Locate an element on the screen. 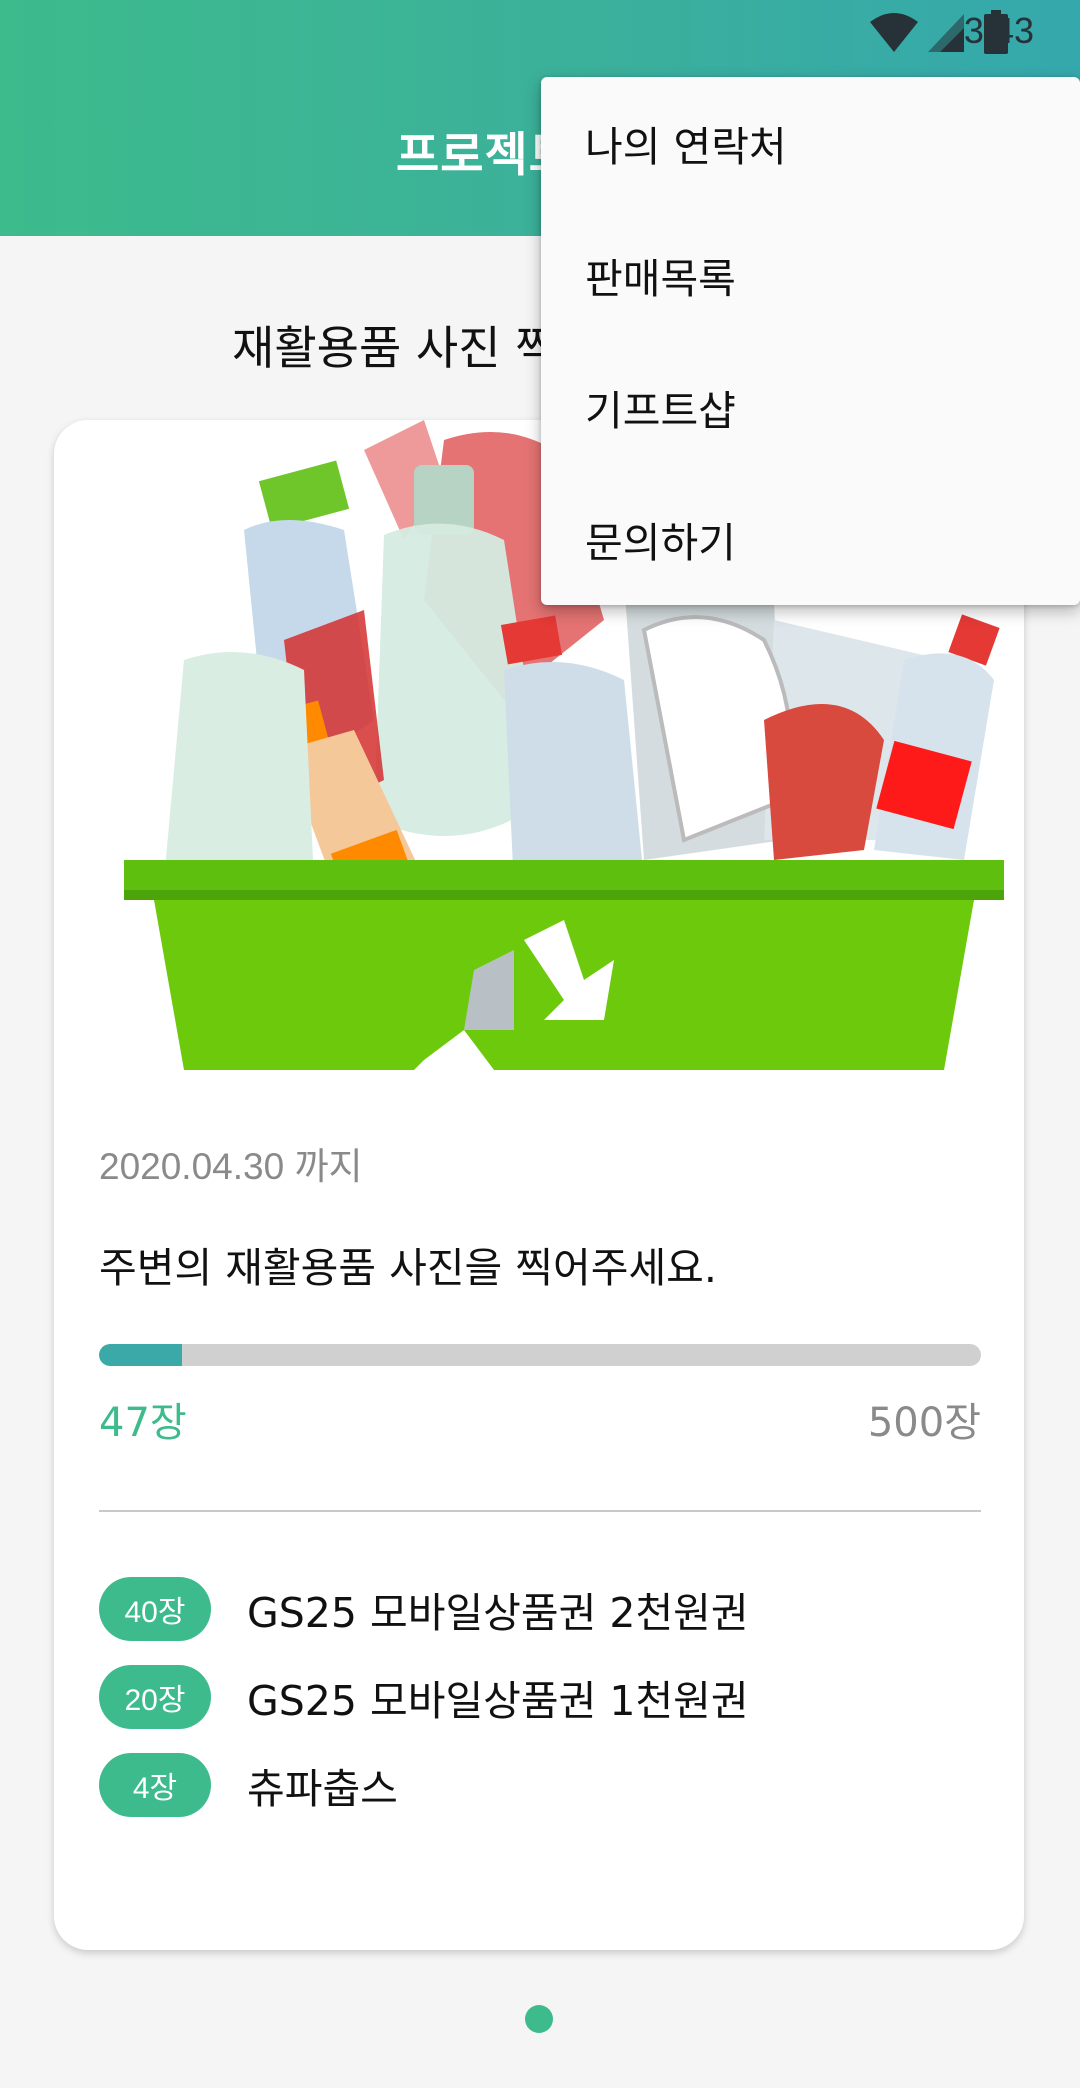 This screenshot has height=2088, width=1080. cell-signal-icon is located at coordinates (946, 33).